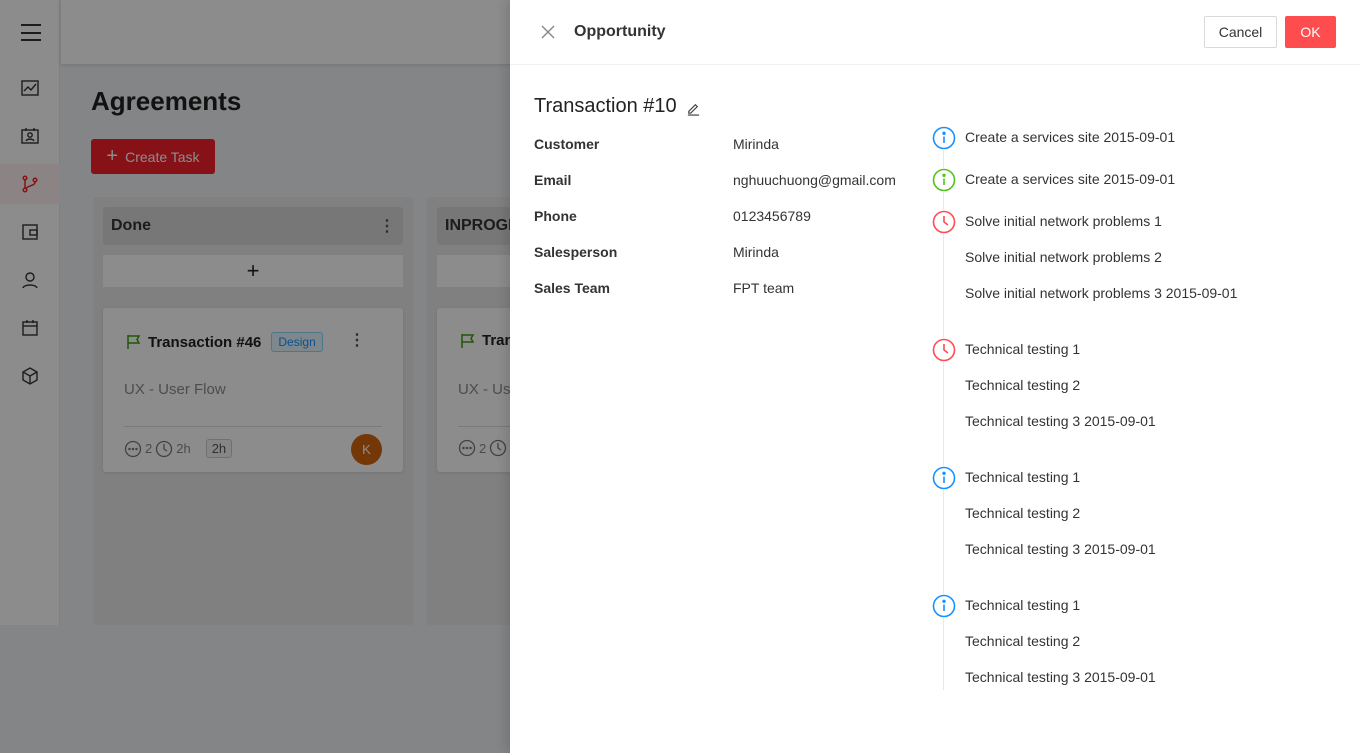 The width and height of the screenshot is (1360, 753). I want to click on salesperson-value: Mirinda, so click(756, 252).